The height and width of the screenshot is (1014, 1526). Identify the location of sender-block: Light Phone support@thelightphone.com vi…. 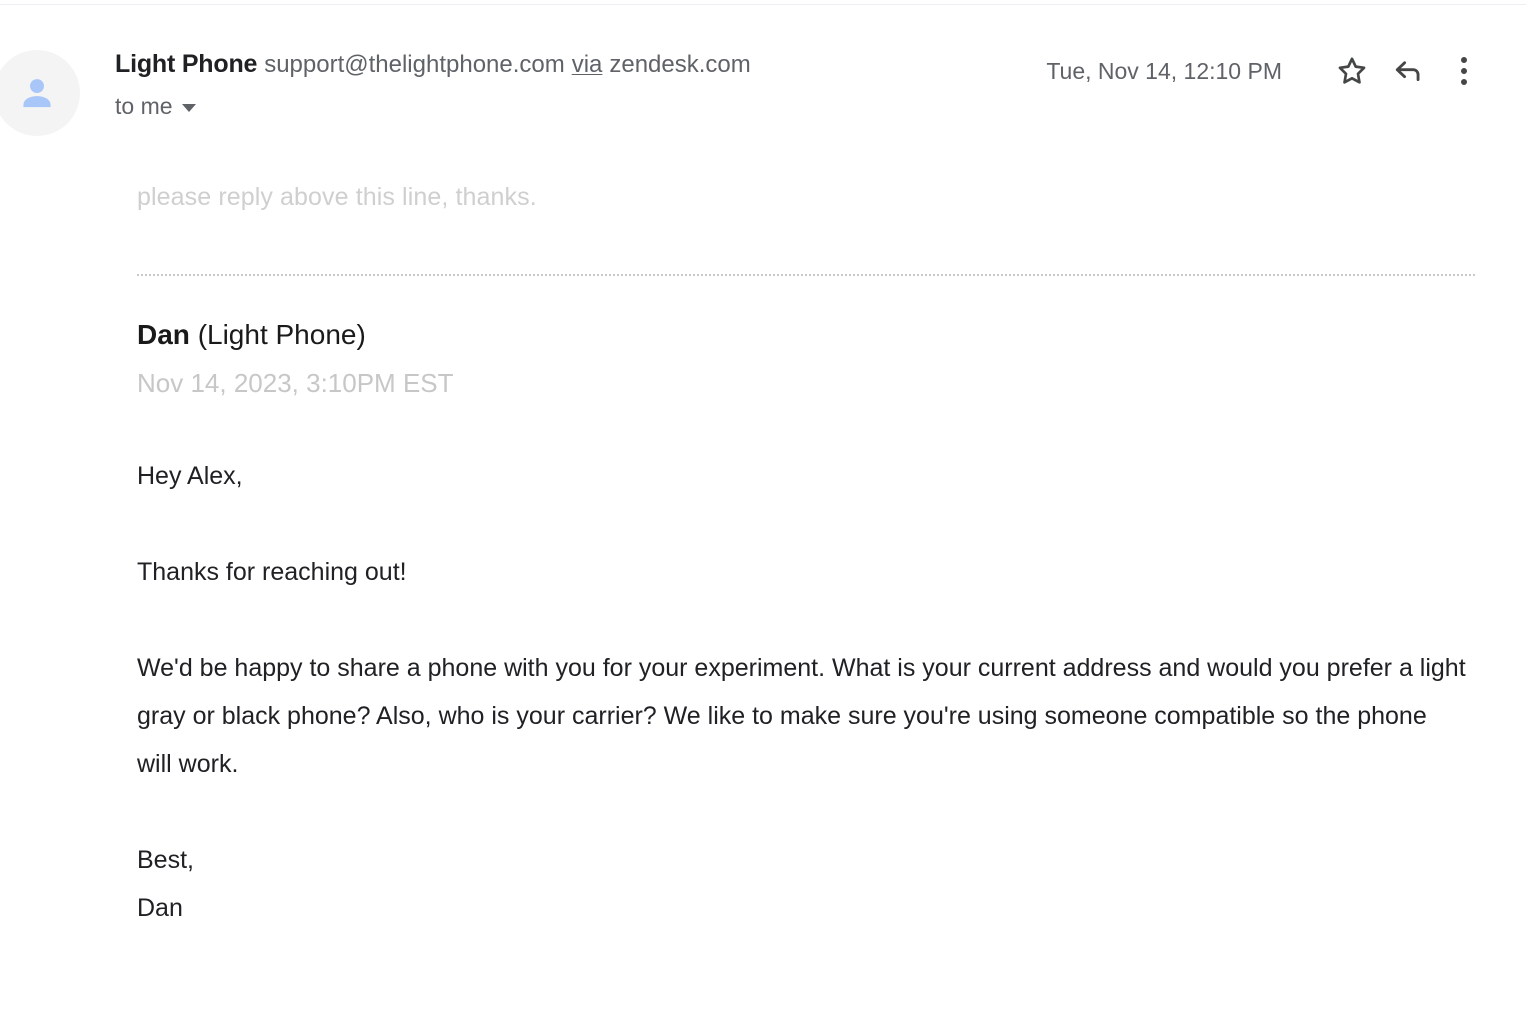
(565, 83).